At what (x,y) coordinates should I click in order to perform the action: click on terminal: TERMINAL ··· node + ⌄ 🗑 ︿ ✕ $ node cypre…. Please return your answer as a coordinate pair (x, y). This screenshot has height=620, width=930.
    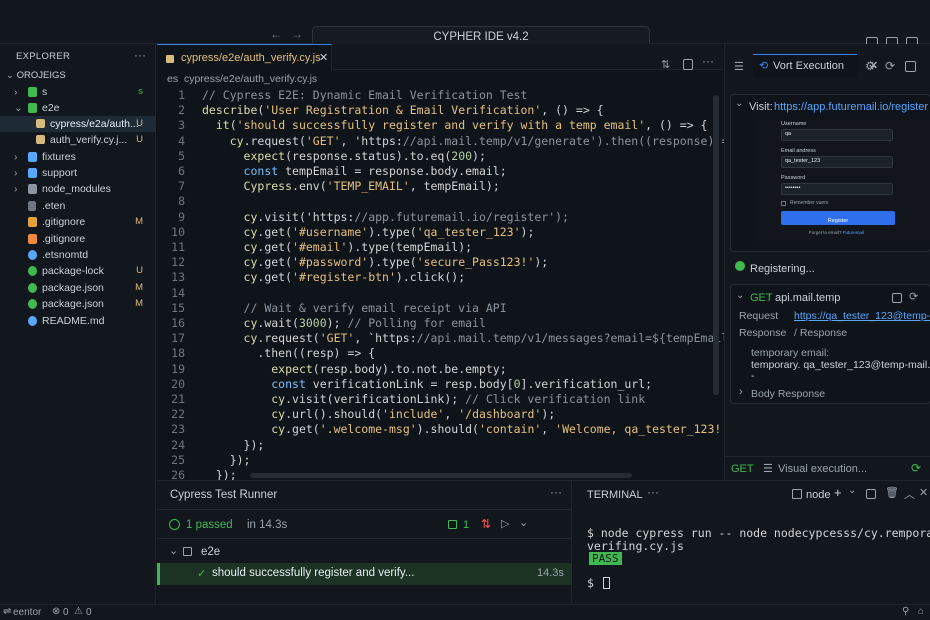
    Looking at the image, I should click on (751, 543).